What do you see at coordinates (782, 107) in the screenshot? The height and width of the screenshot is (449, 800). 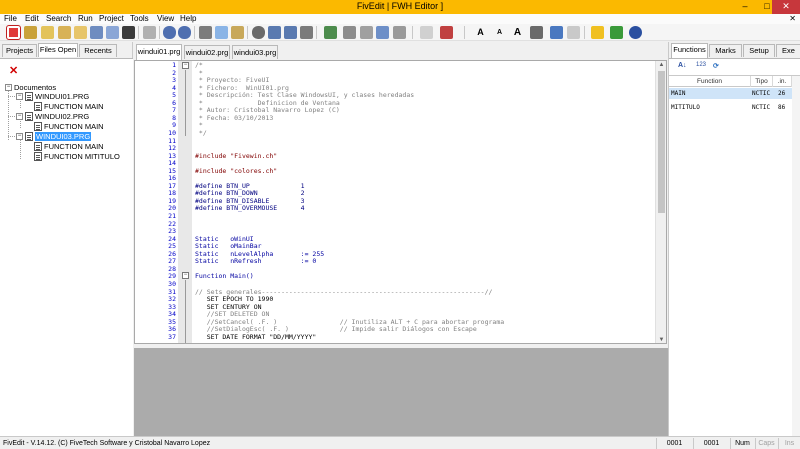 I see `function-line: 86` at bounding box center [782, 107].